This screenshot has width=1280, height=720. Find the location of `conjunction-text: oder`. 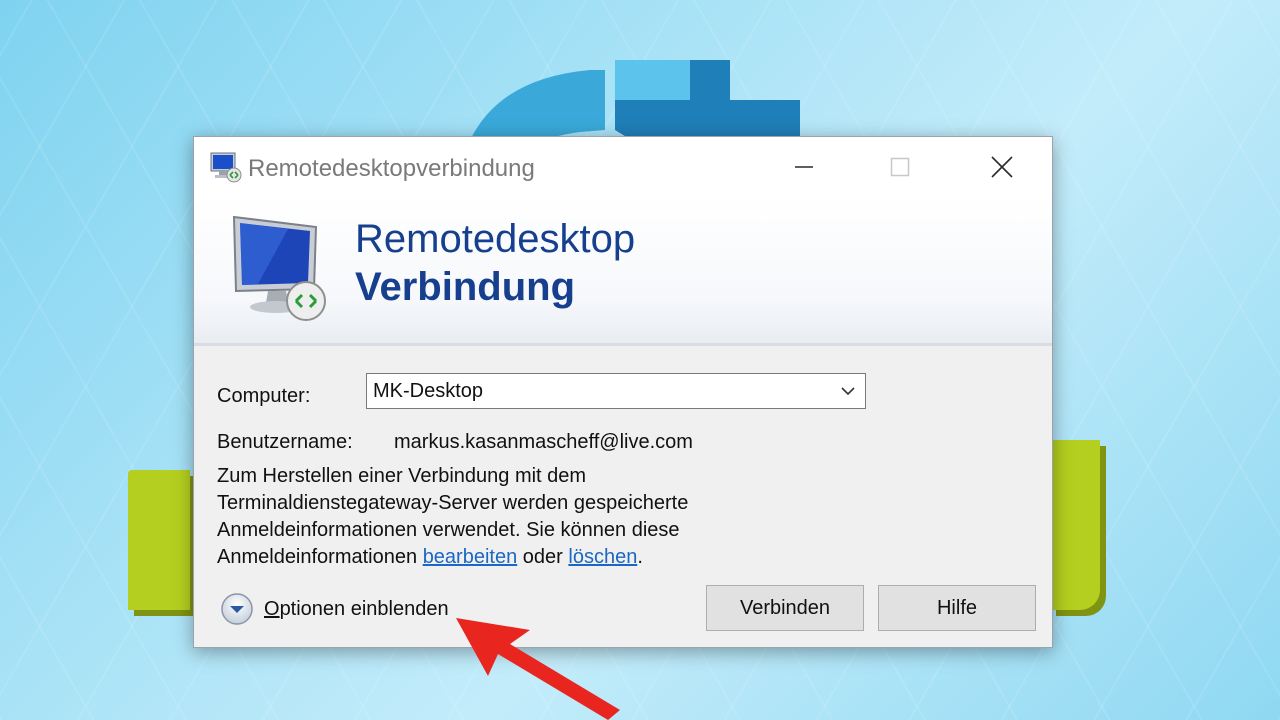

conjunction-text: oder is located at coordinates (542, 557).